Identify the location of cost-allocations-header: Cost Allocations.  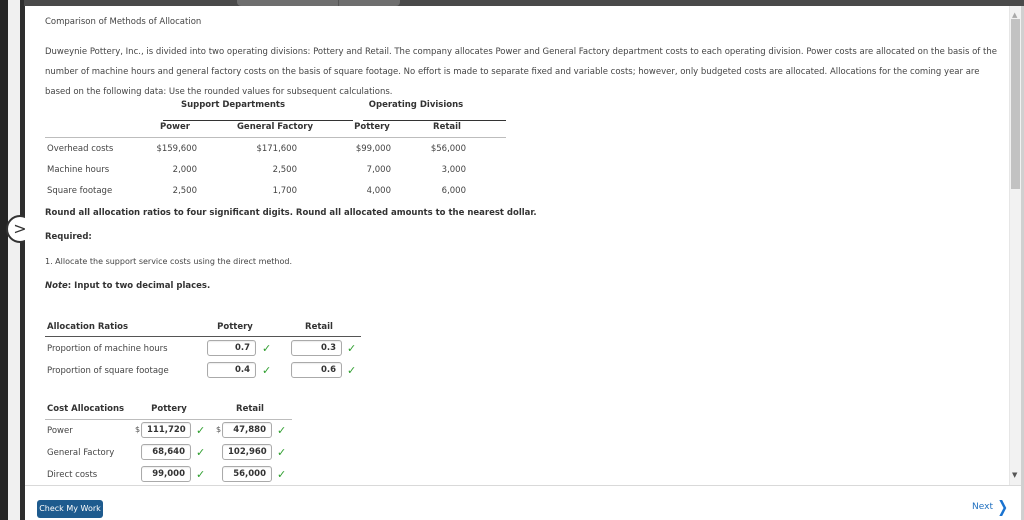
(86, 409).